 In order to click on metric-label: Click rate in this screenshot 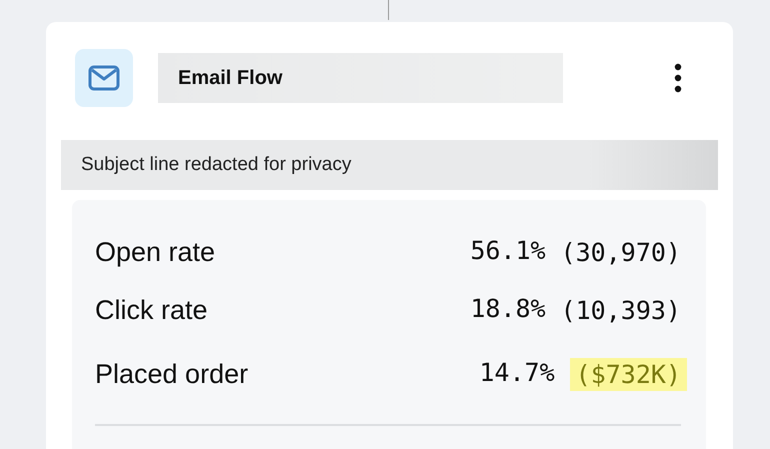, I will do `click(151, 310)`.